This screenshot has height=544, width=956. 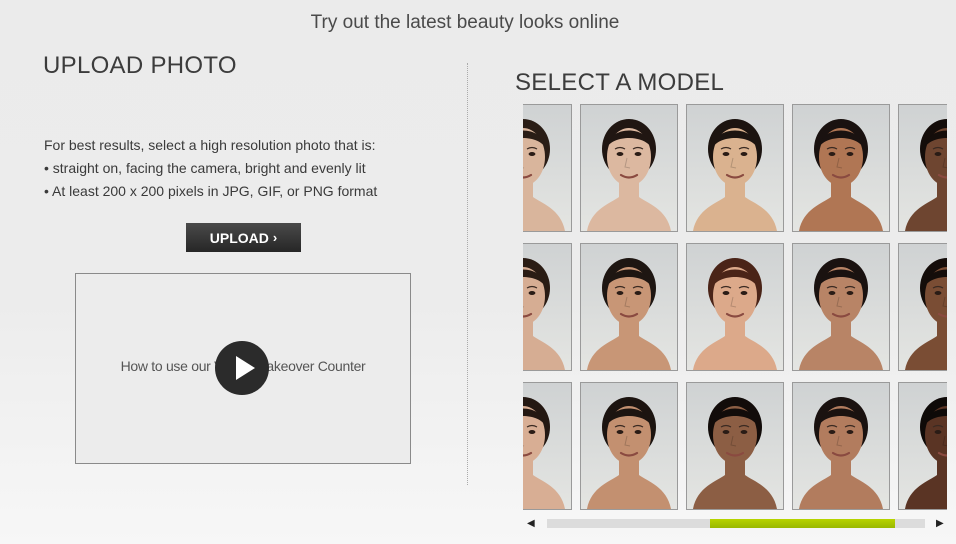 What do you see at coordinates (239, 237) in the screenshot?
I see `upload-button-label: UPLOAD` at bounding box center [239, 237].